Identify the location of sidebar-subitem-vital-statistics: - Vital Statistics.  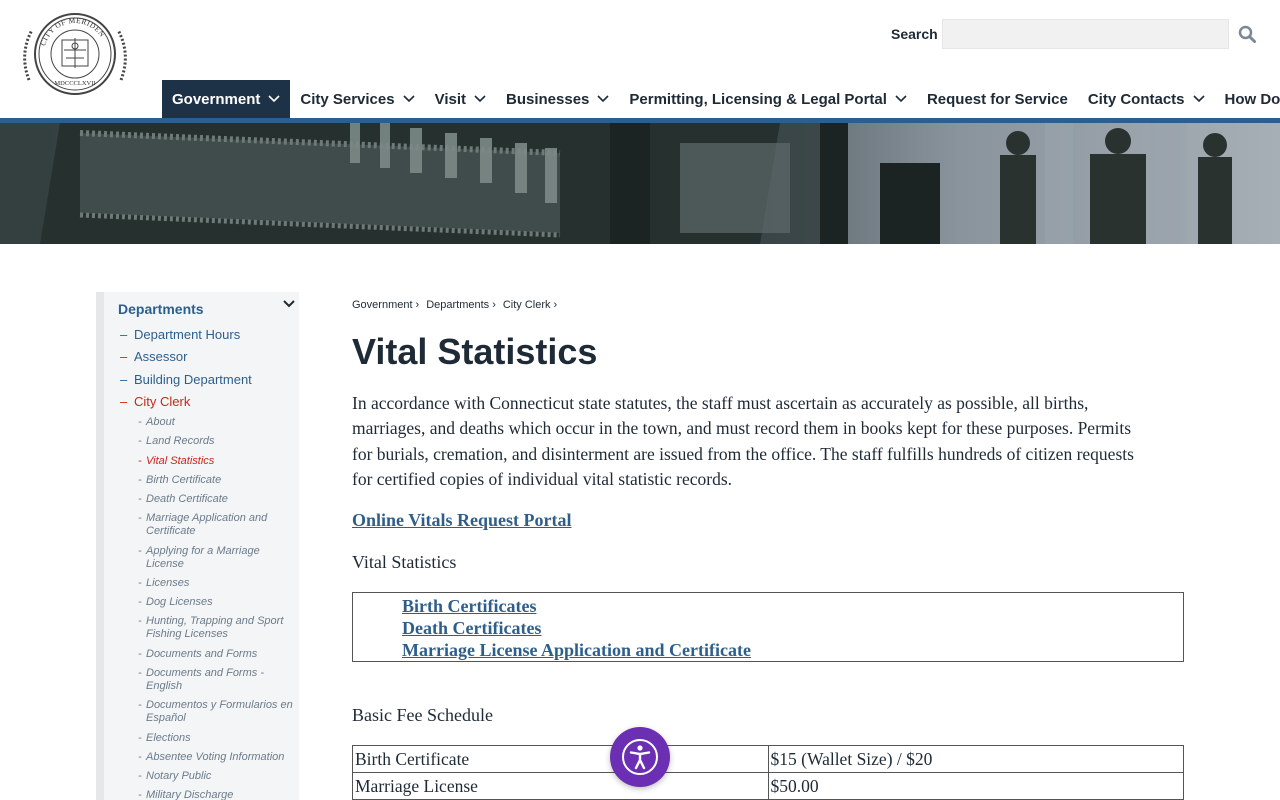
(216, 461).